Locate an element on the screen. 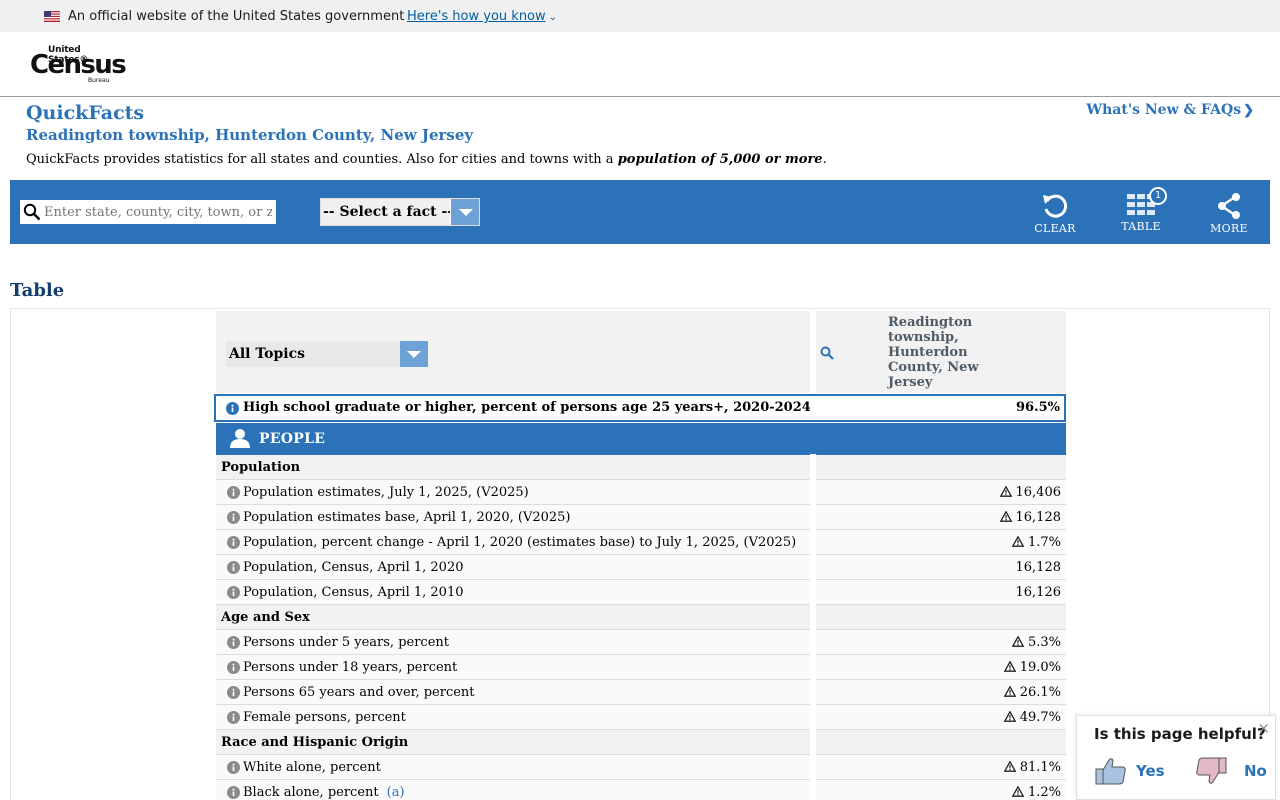  table-row: Persons under 18 years, percent 19.0% is located at coordinates (641, 667).